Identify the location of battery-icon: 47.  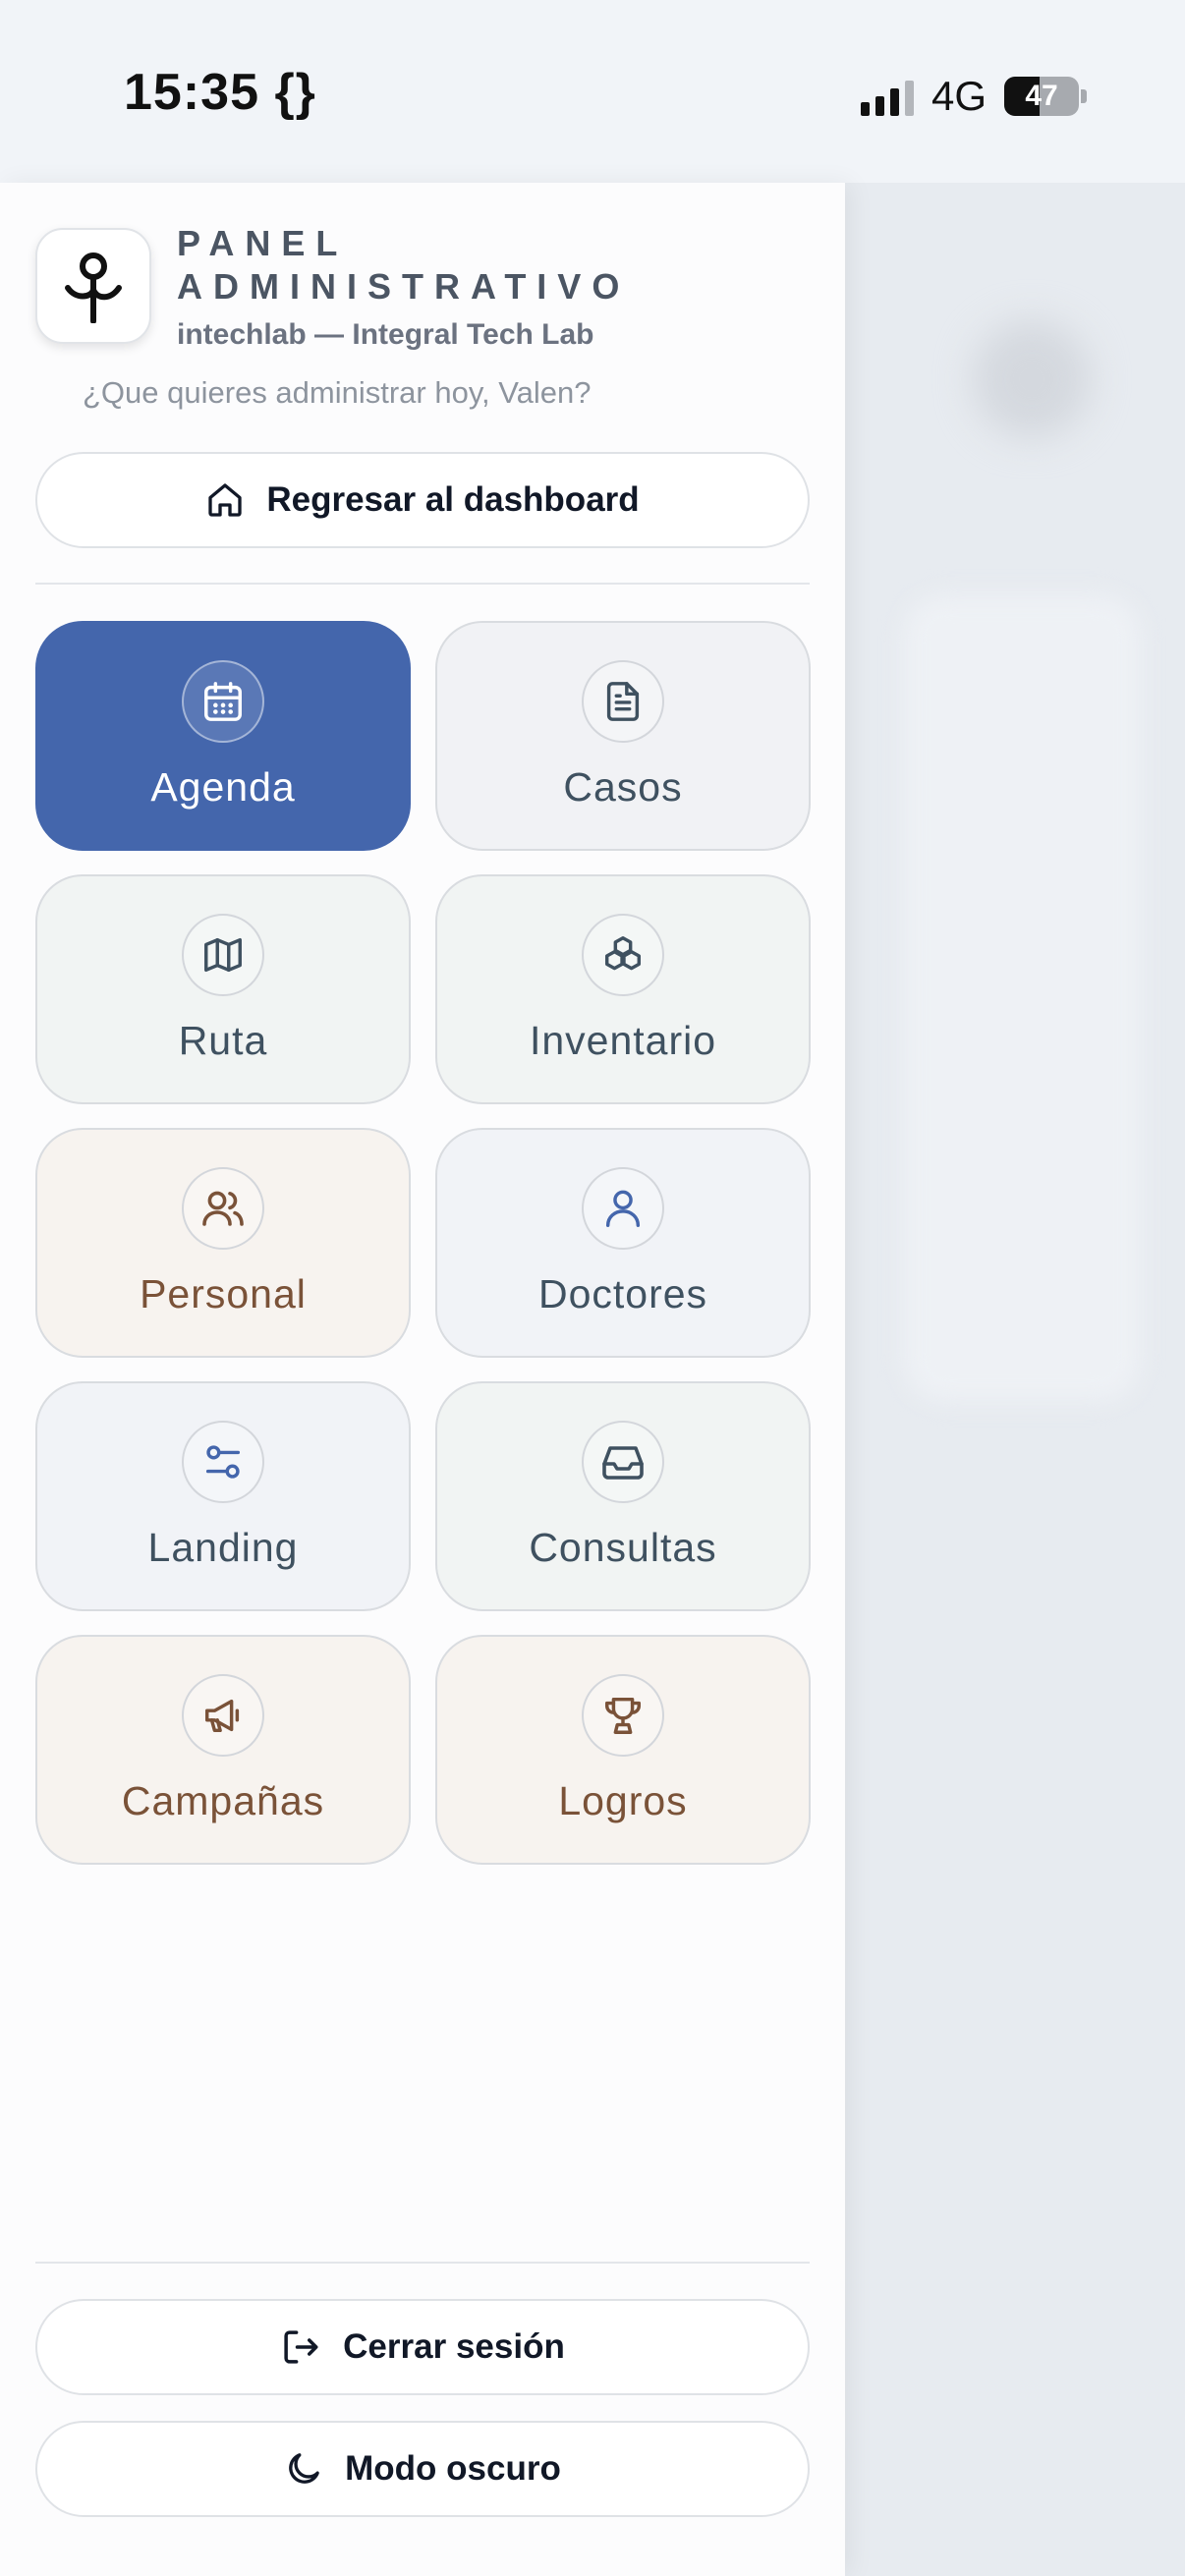
(1041, 96).